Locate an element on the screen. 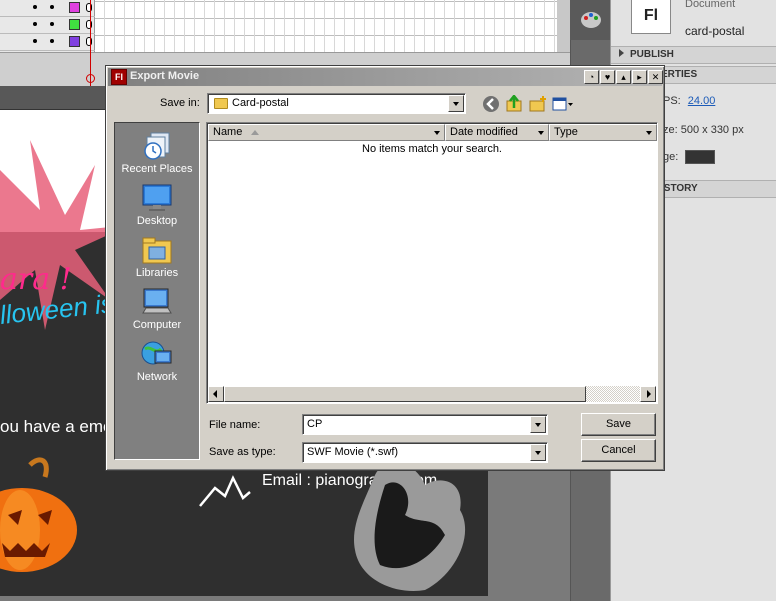 The height and width of the screenshot is (601, 776). publish-header-label: PUBLISH is located at coordinates (652, 54).